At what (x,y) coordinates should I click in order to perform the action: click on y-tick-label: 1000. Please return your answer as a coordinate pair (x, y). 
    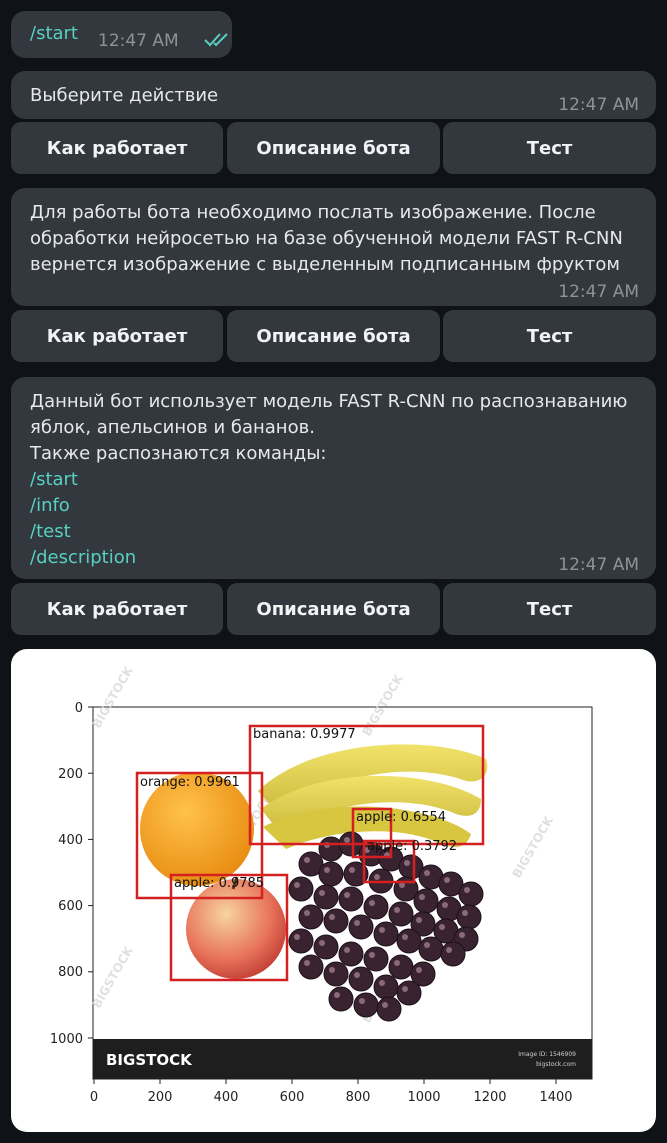
    Looking at the image, I should click on (66, 1039).